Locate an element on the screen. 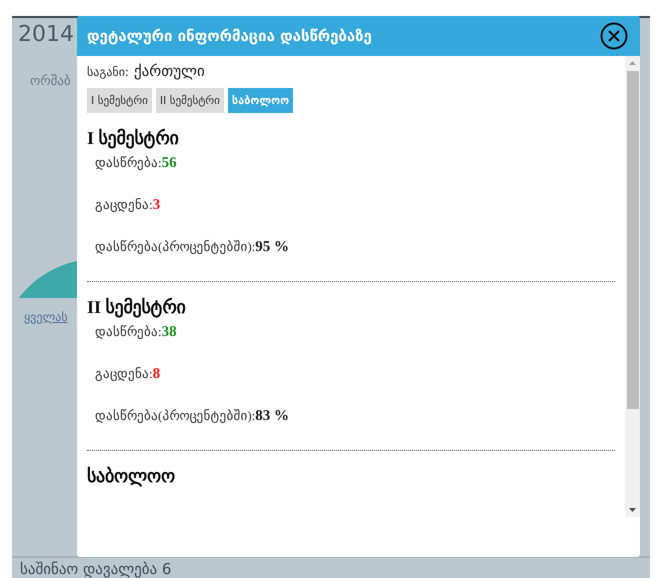  section-heading: საბოლოო is located at coordinates (131, 476).